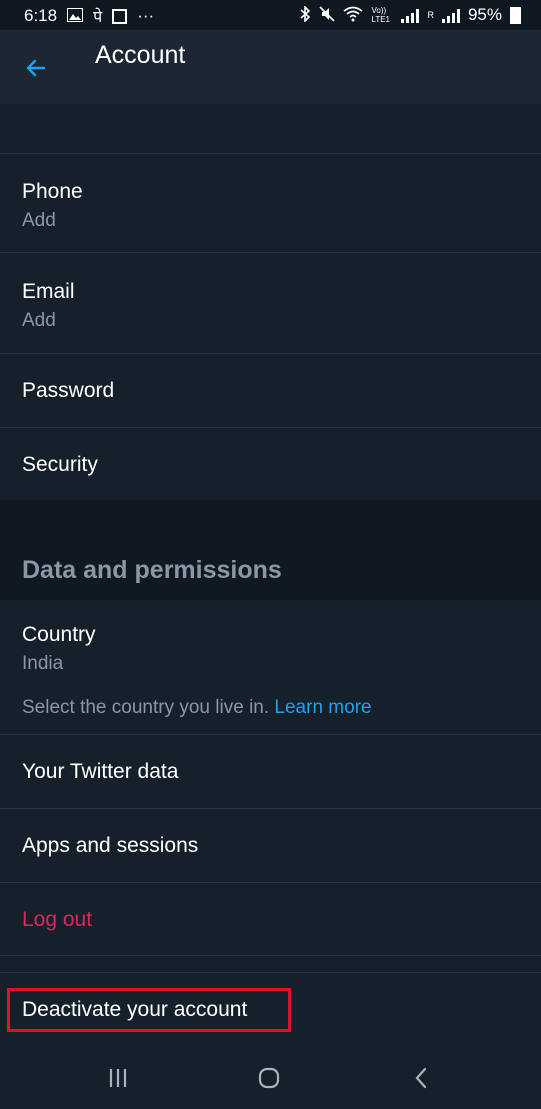 The image size is (541, 1109). What do you see at coordinates (146, 15) in the screenshot?
I see `more-notifications: ···` at bounding box center [146, 15].